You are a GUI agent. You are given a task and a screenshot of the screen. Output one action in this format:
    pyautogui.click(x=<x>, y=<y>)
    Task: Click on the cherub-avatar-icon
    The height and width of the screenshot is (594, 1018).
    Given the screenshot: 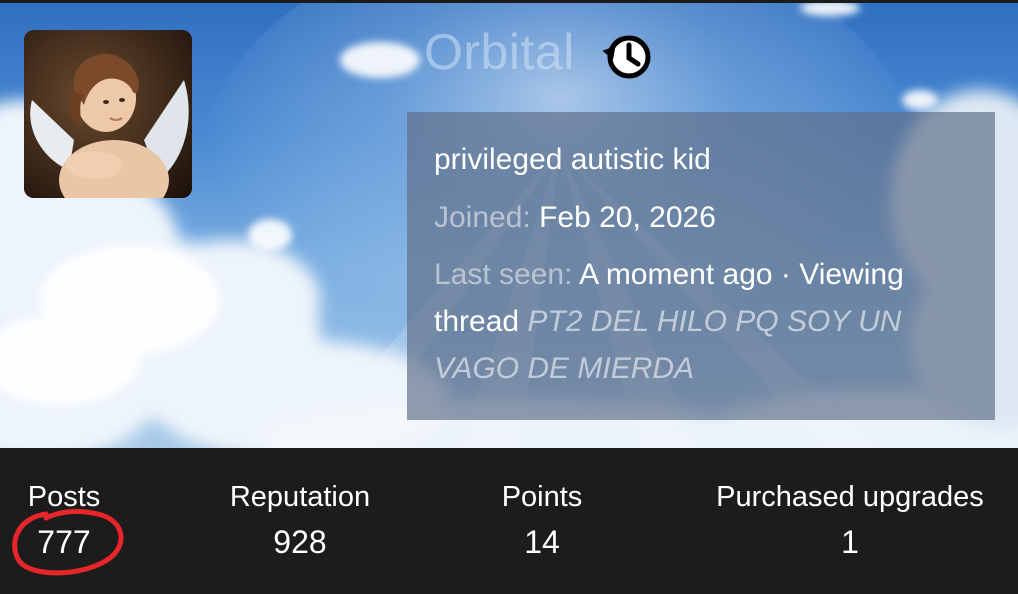 What is the action you would take?
    pyautogui.click(x=108, y=114)
    